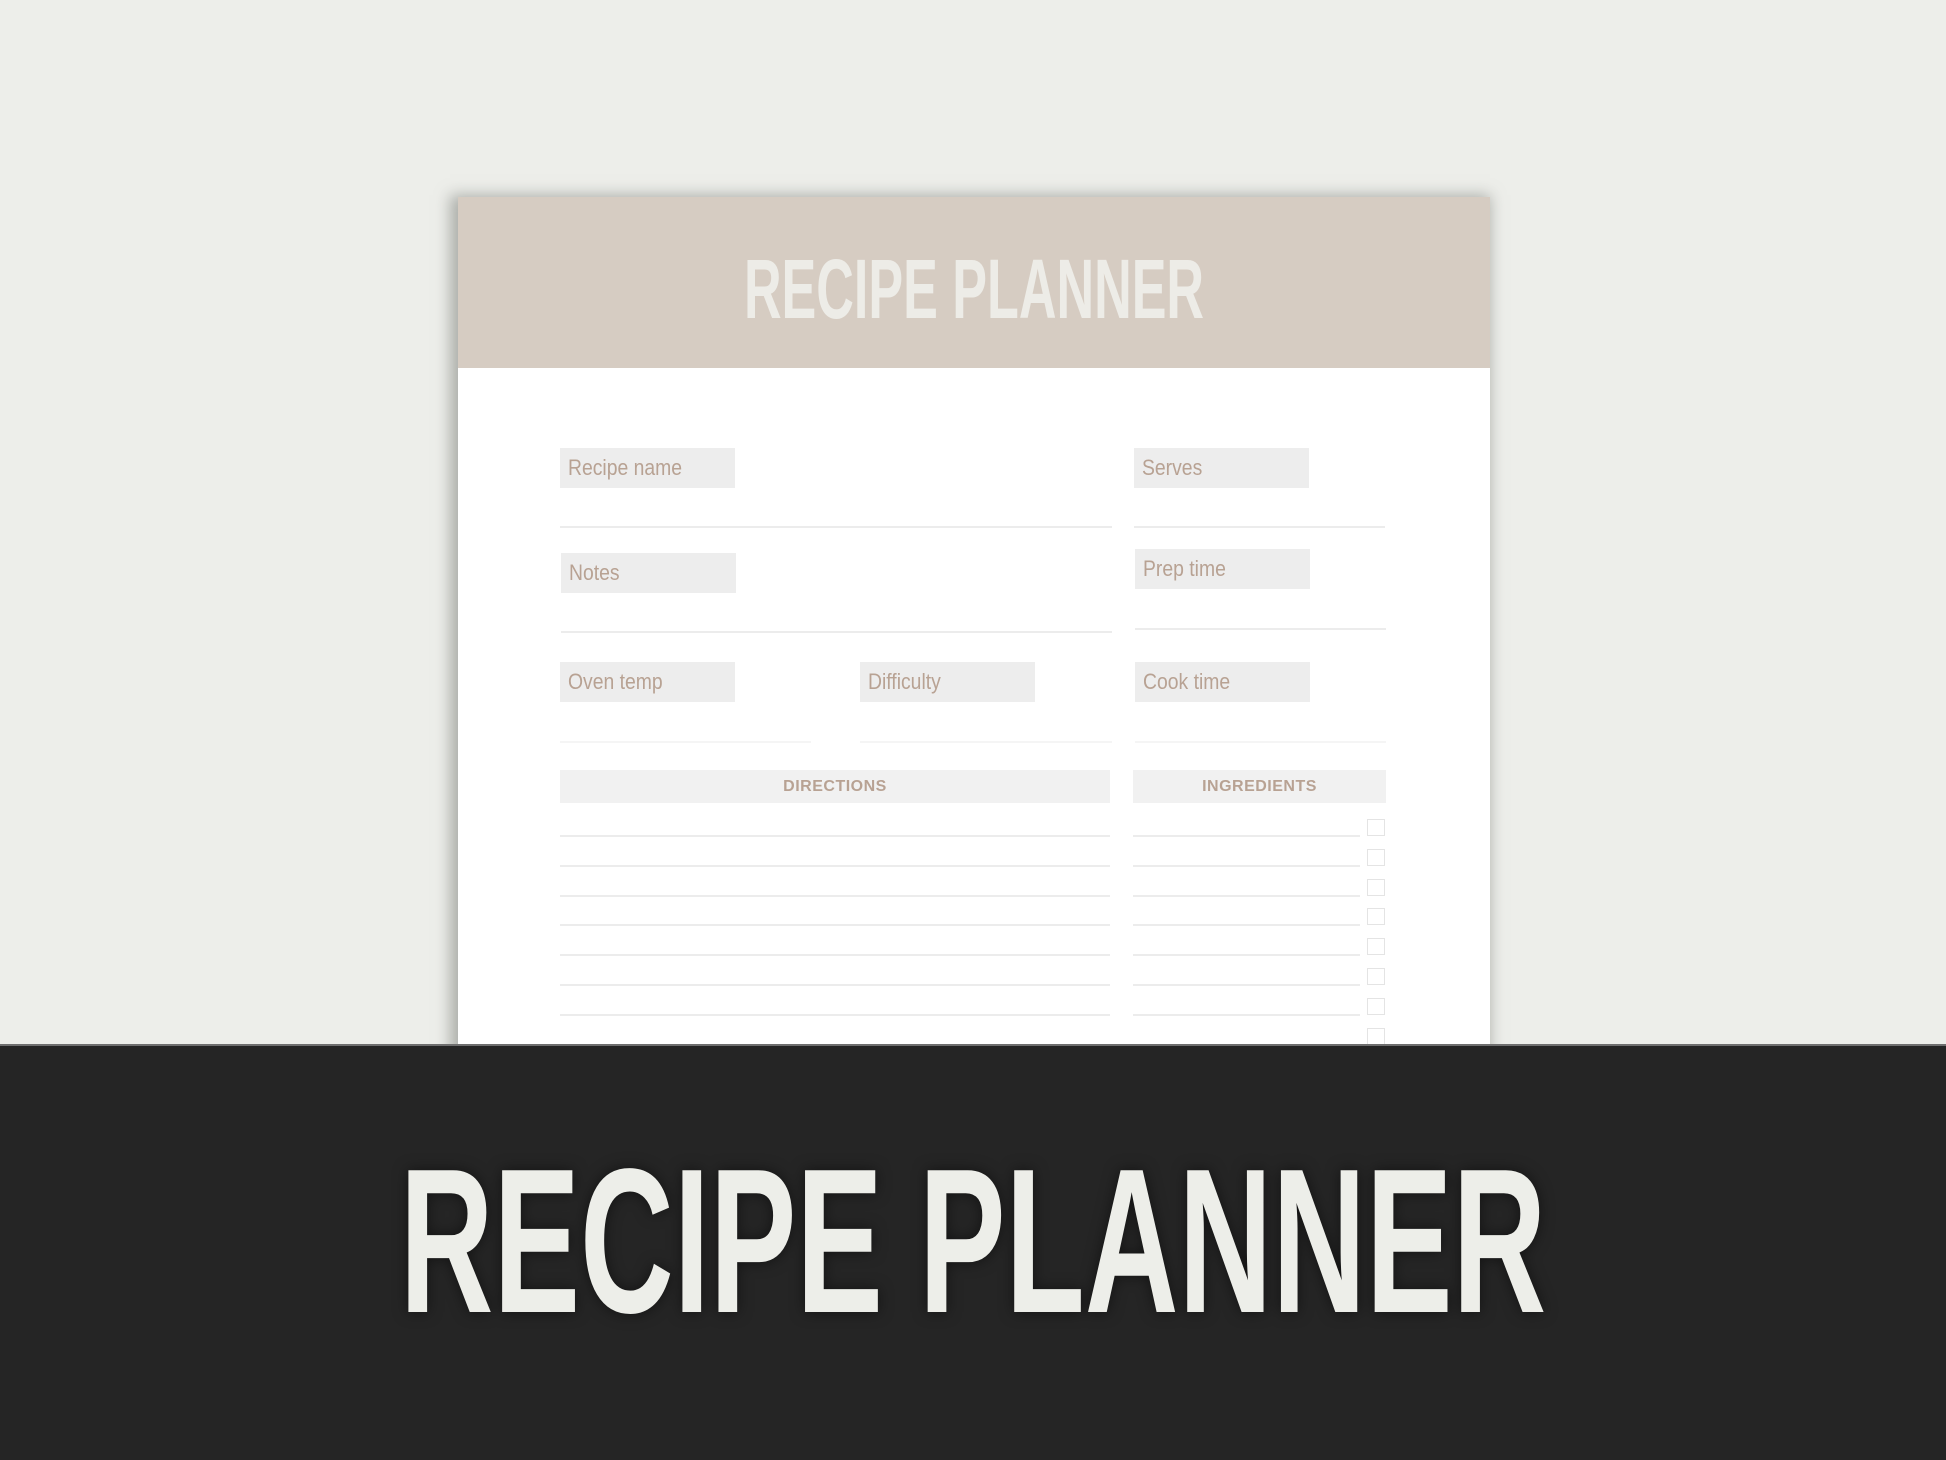  Describe the element at coordinates (1221, 468) in the screenshot. I see `serves-label: Serves` at that location.